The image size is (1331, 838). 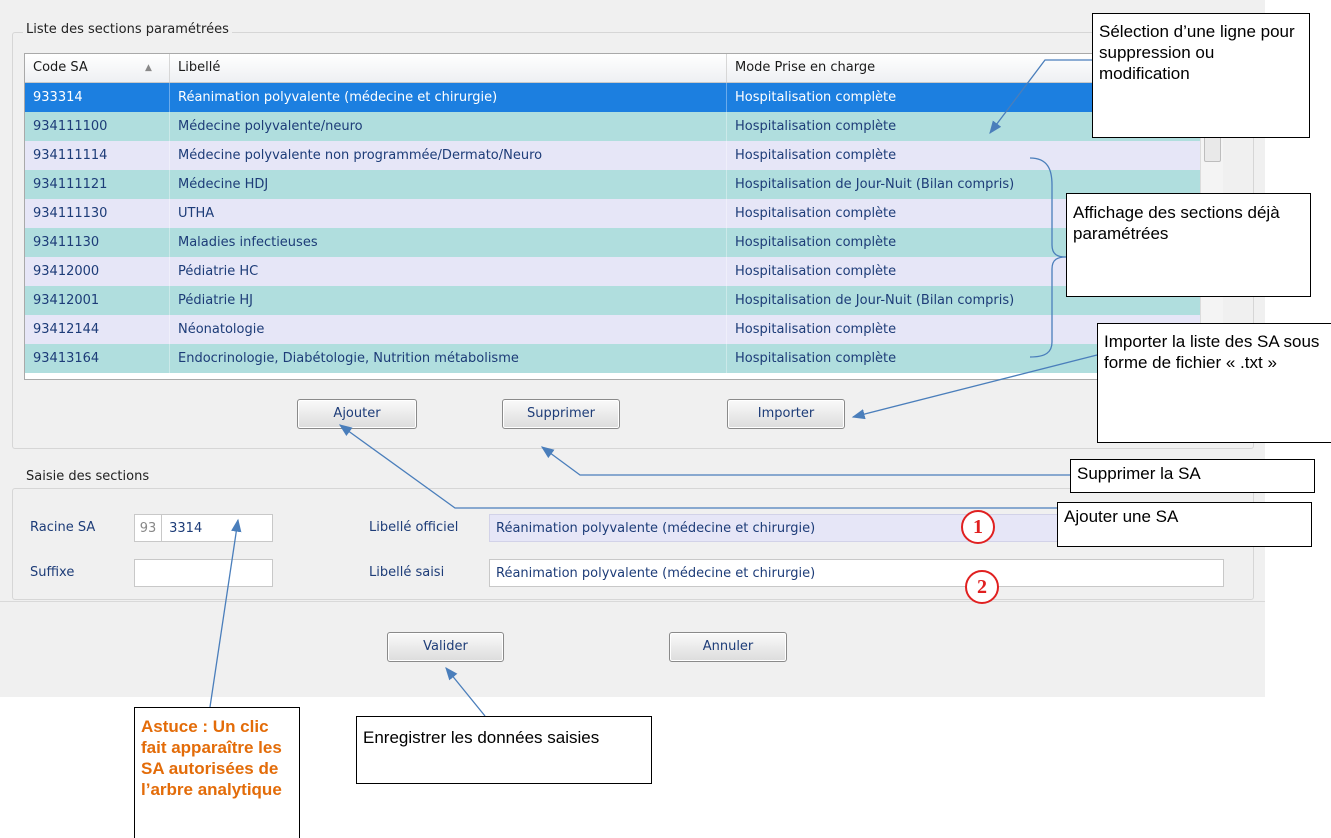 What do you see at coordinates (978, 527) in the screenshot?
I see `marker-1: 1` at bounding box center [978, 527].